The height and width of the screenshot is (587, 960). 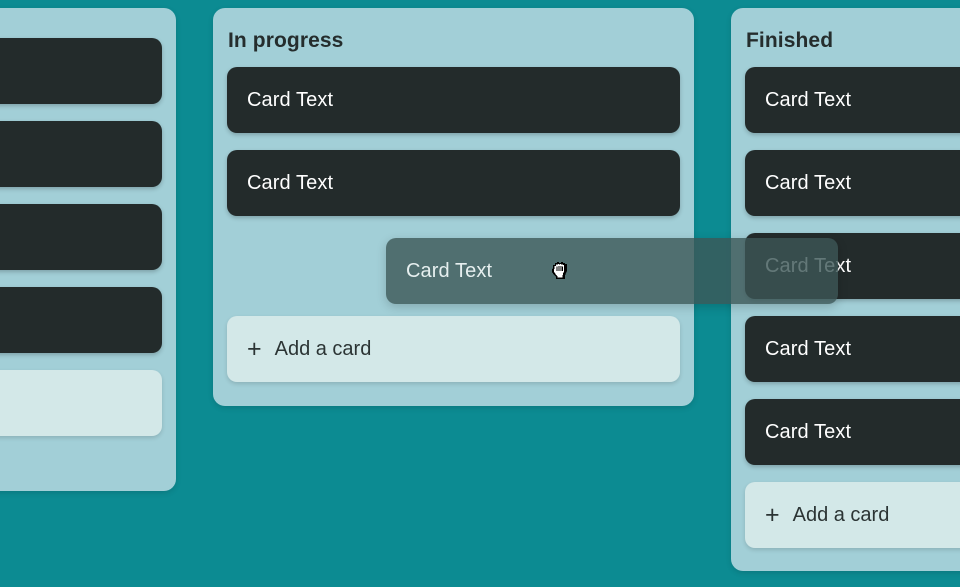 I want to click on dragged-card-text: Card Text, so click(x=449, y=271).